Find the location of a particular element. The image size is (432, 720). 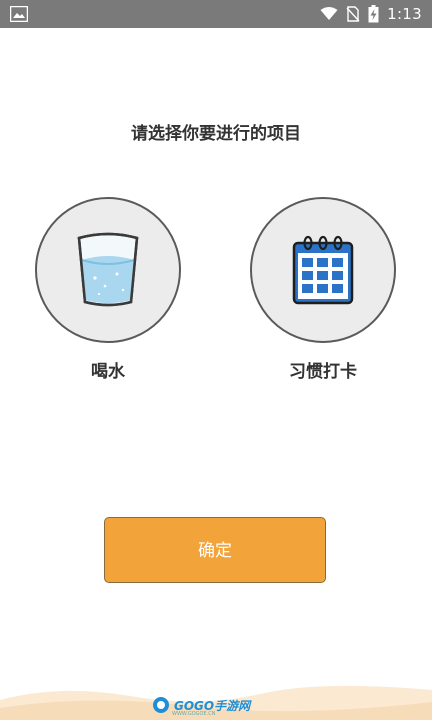

watermark-url: WWW.GOGOE.CN is located at coordinates (194, 714).